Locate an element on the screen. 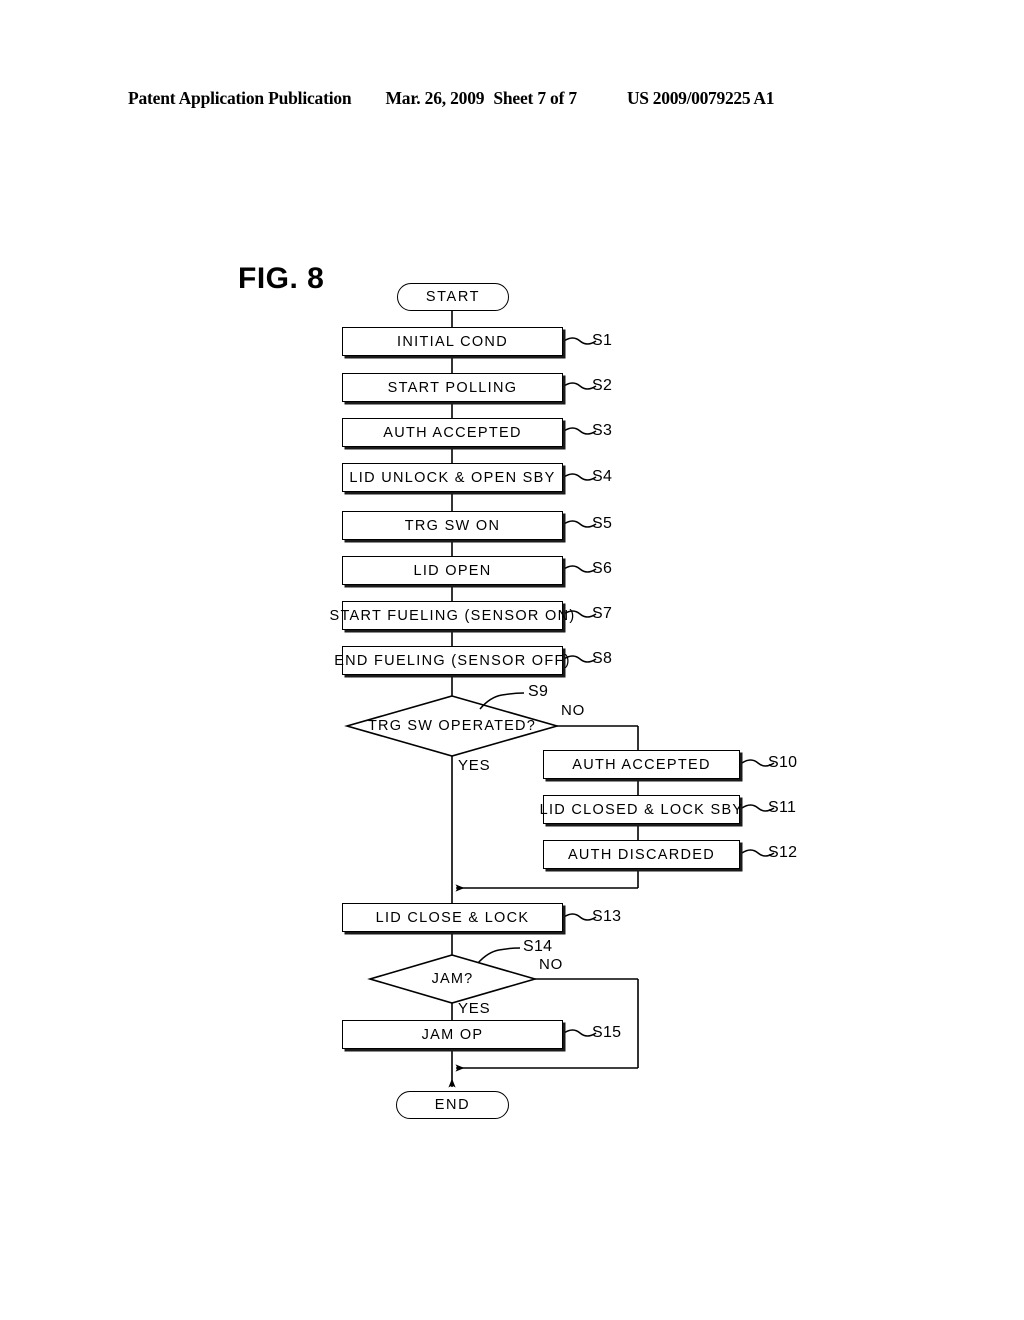 Image resolution: width=1024 pixels, height=1320 pixels. process-box-s13-label: LID CLOSE & LOCK is located at coordinates (452, 917).